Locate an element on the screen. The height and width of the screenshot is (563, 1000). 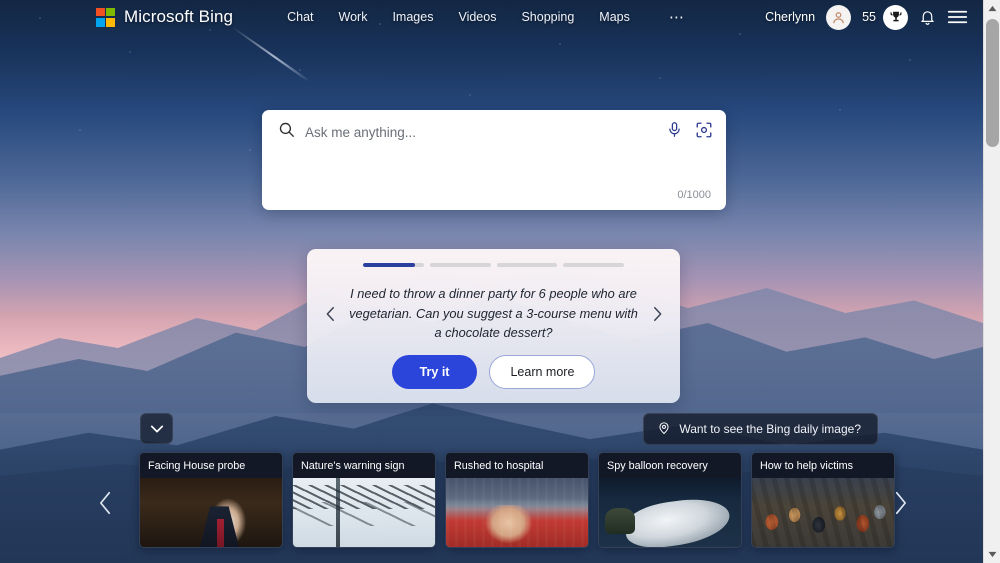
location-pin-icon is located at coordinates (664, 429).